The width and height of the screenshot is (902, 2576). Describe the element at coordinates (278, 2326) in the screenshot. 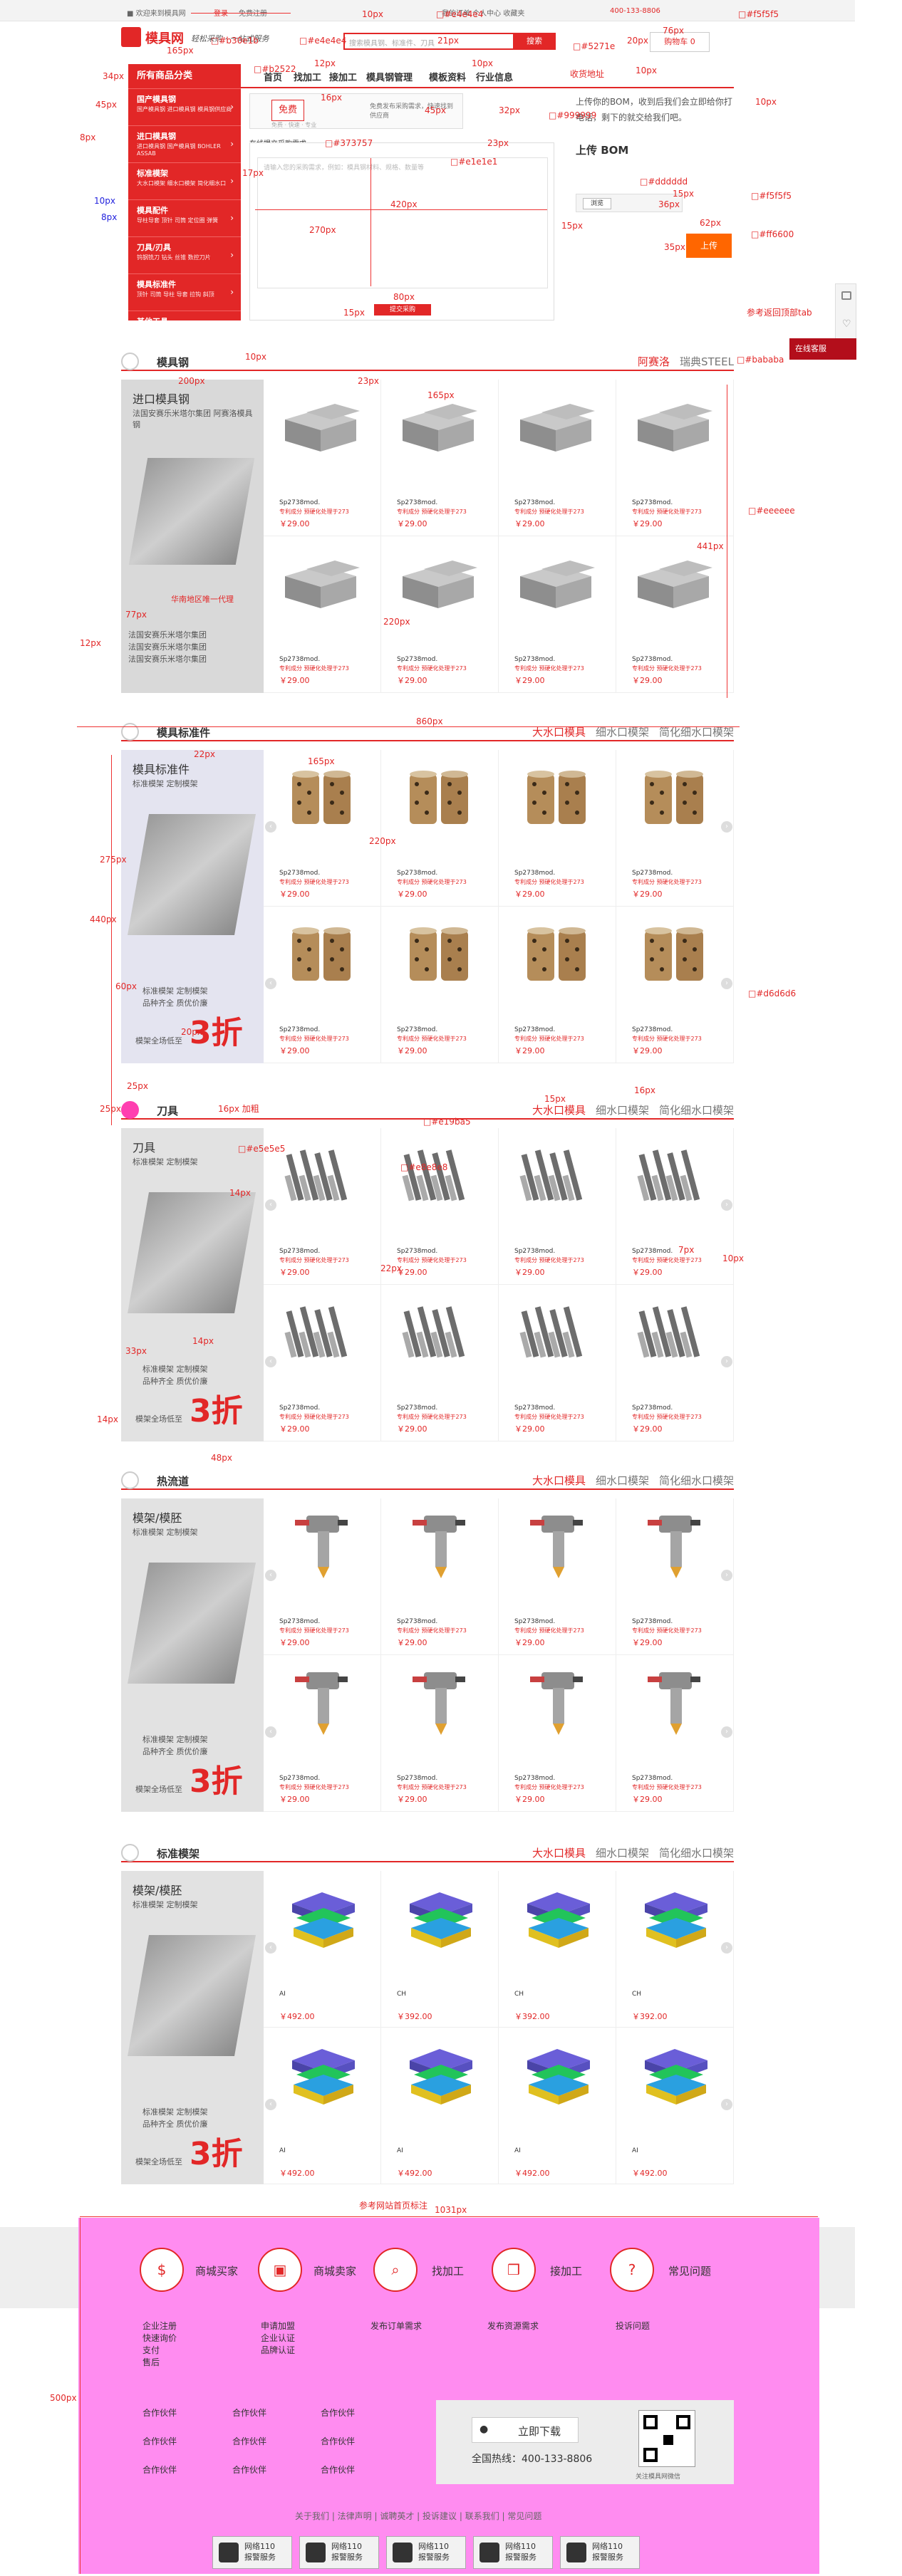

I see `footer-link: 申请加盟` at that location.